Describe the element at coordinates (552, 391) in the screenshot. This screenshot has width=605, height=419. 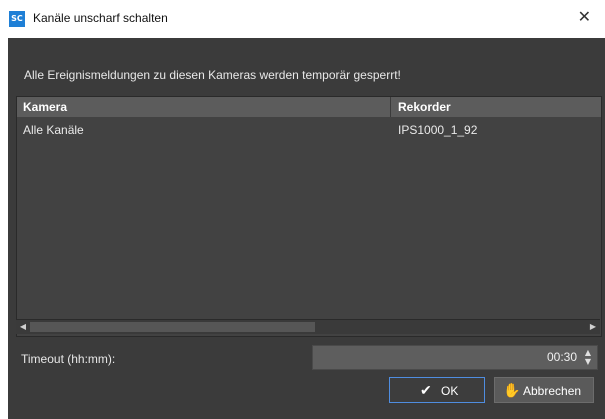
I see `cancel-label: Abbrechen` at that location.